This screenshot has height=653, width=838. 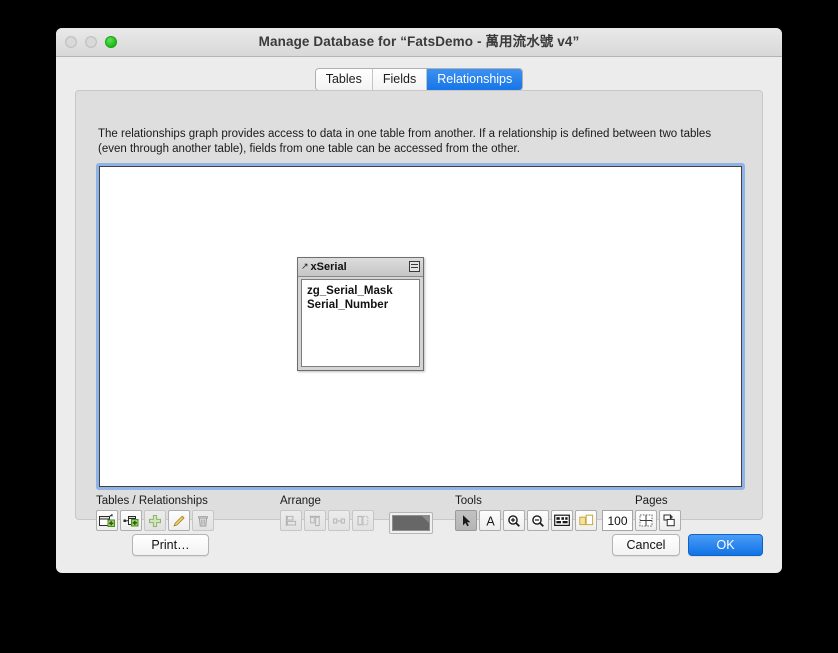 What do you see at coordinates (414, 266) in the screenshot?
I see `table-options-icon` at bounding box center [414, 266].